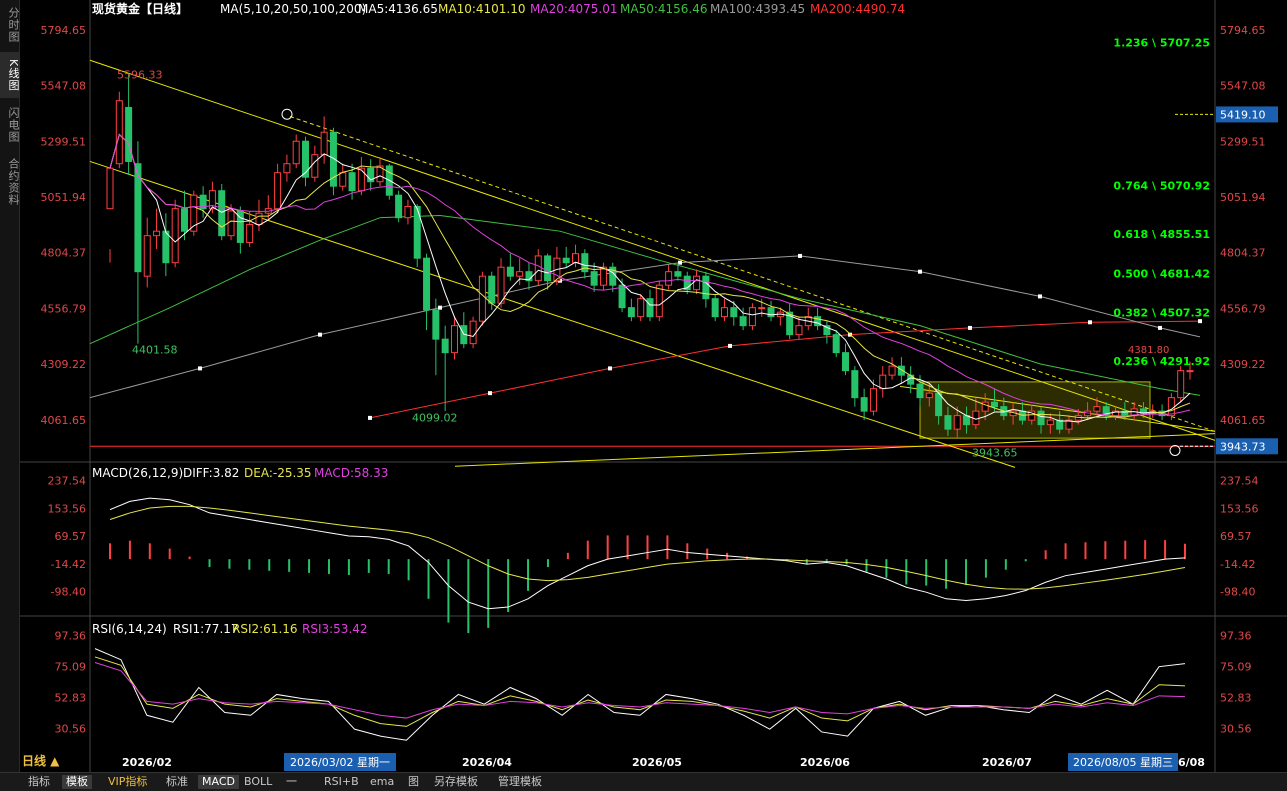 The image size is (1287, 791). What do you see at coordinates (341, 782) in the screenshot?
I see `tab-rsi-b: RSI+B` at bounding box center [341, 782].